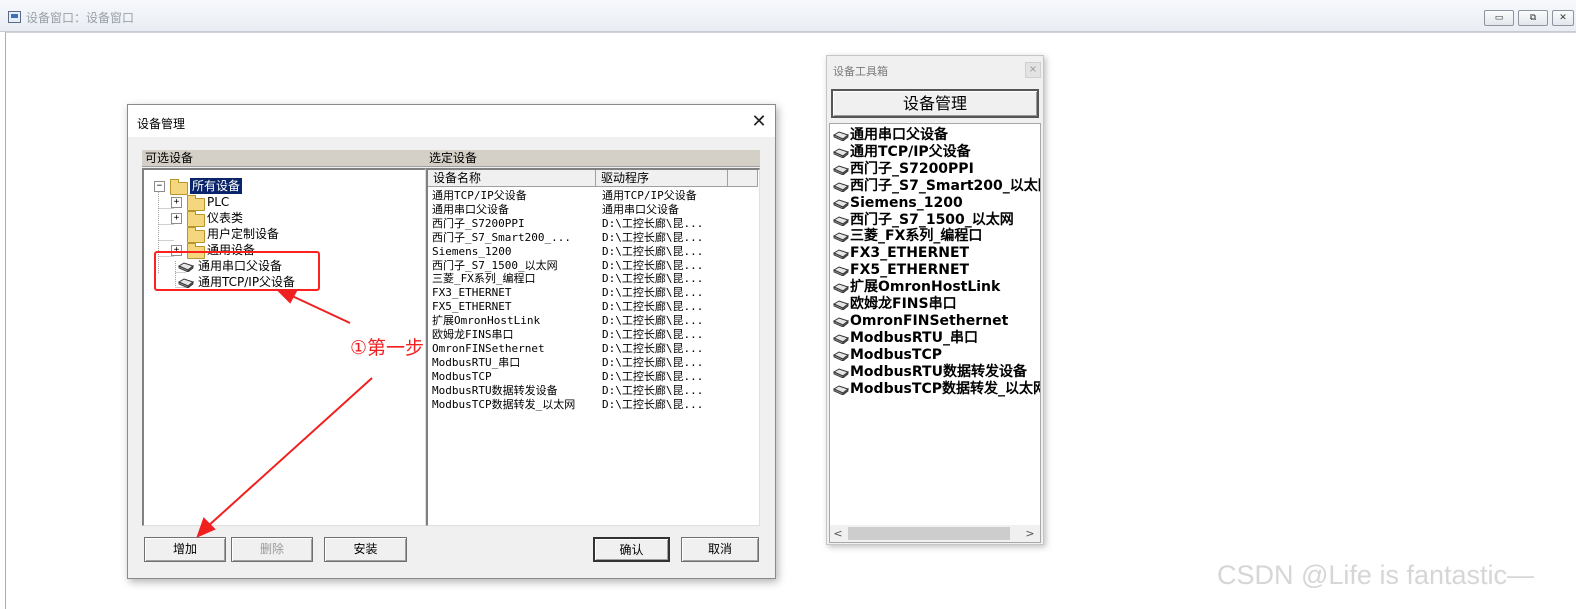 Image resolution: width=1576 pixels, height=609 pixels. I want to click on arrow-to-tree-line, so click(320, 309).